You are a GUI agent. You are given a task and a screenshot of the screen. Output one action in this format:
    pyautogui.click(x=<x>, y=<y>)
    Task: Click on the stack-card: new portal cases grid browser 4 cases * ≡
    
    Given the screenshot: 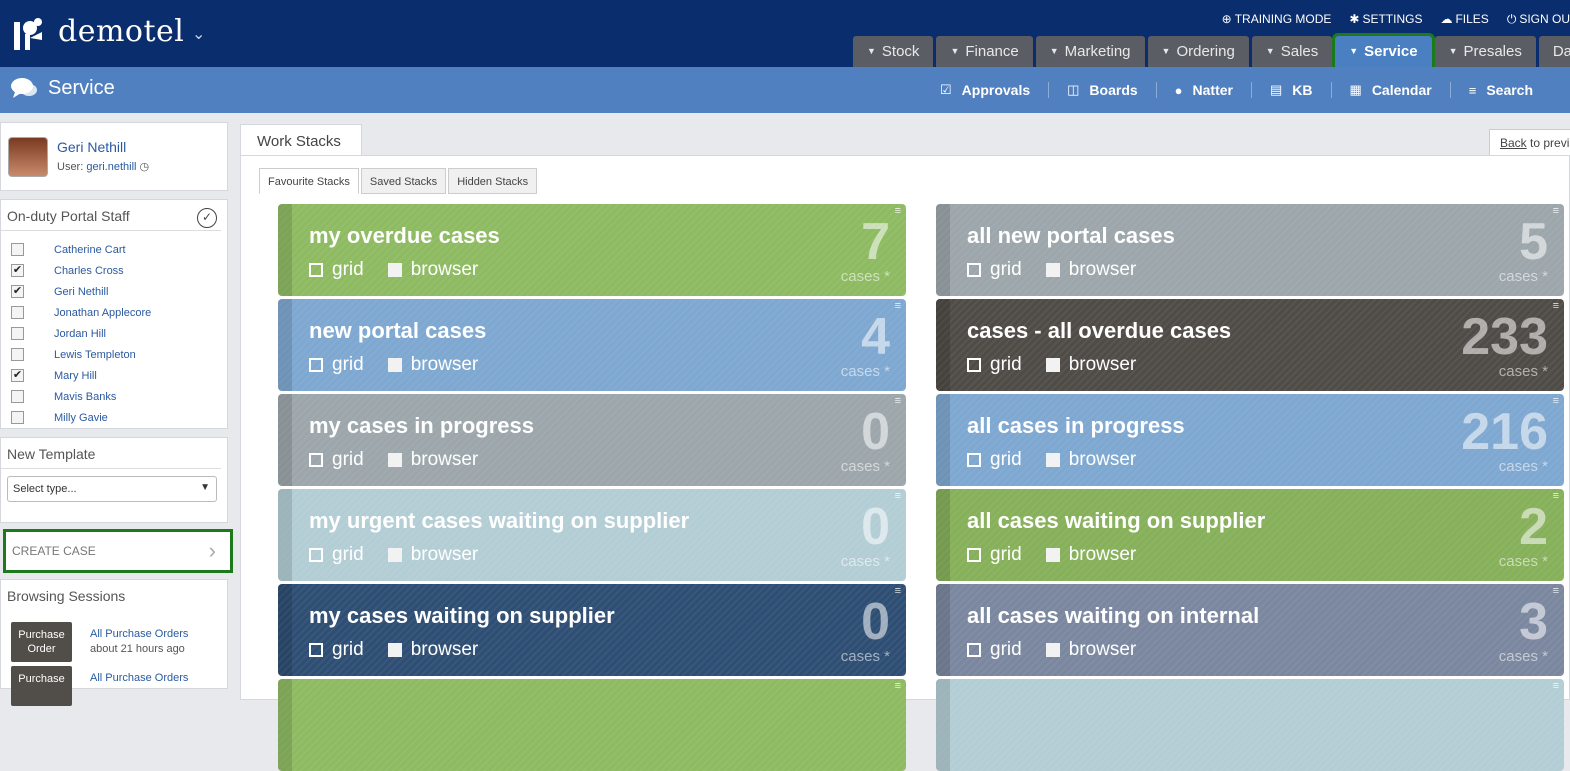 What is the action you would take?
    pyautogui.click(x=592, y=345)
    